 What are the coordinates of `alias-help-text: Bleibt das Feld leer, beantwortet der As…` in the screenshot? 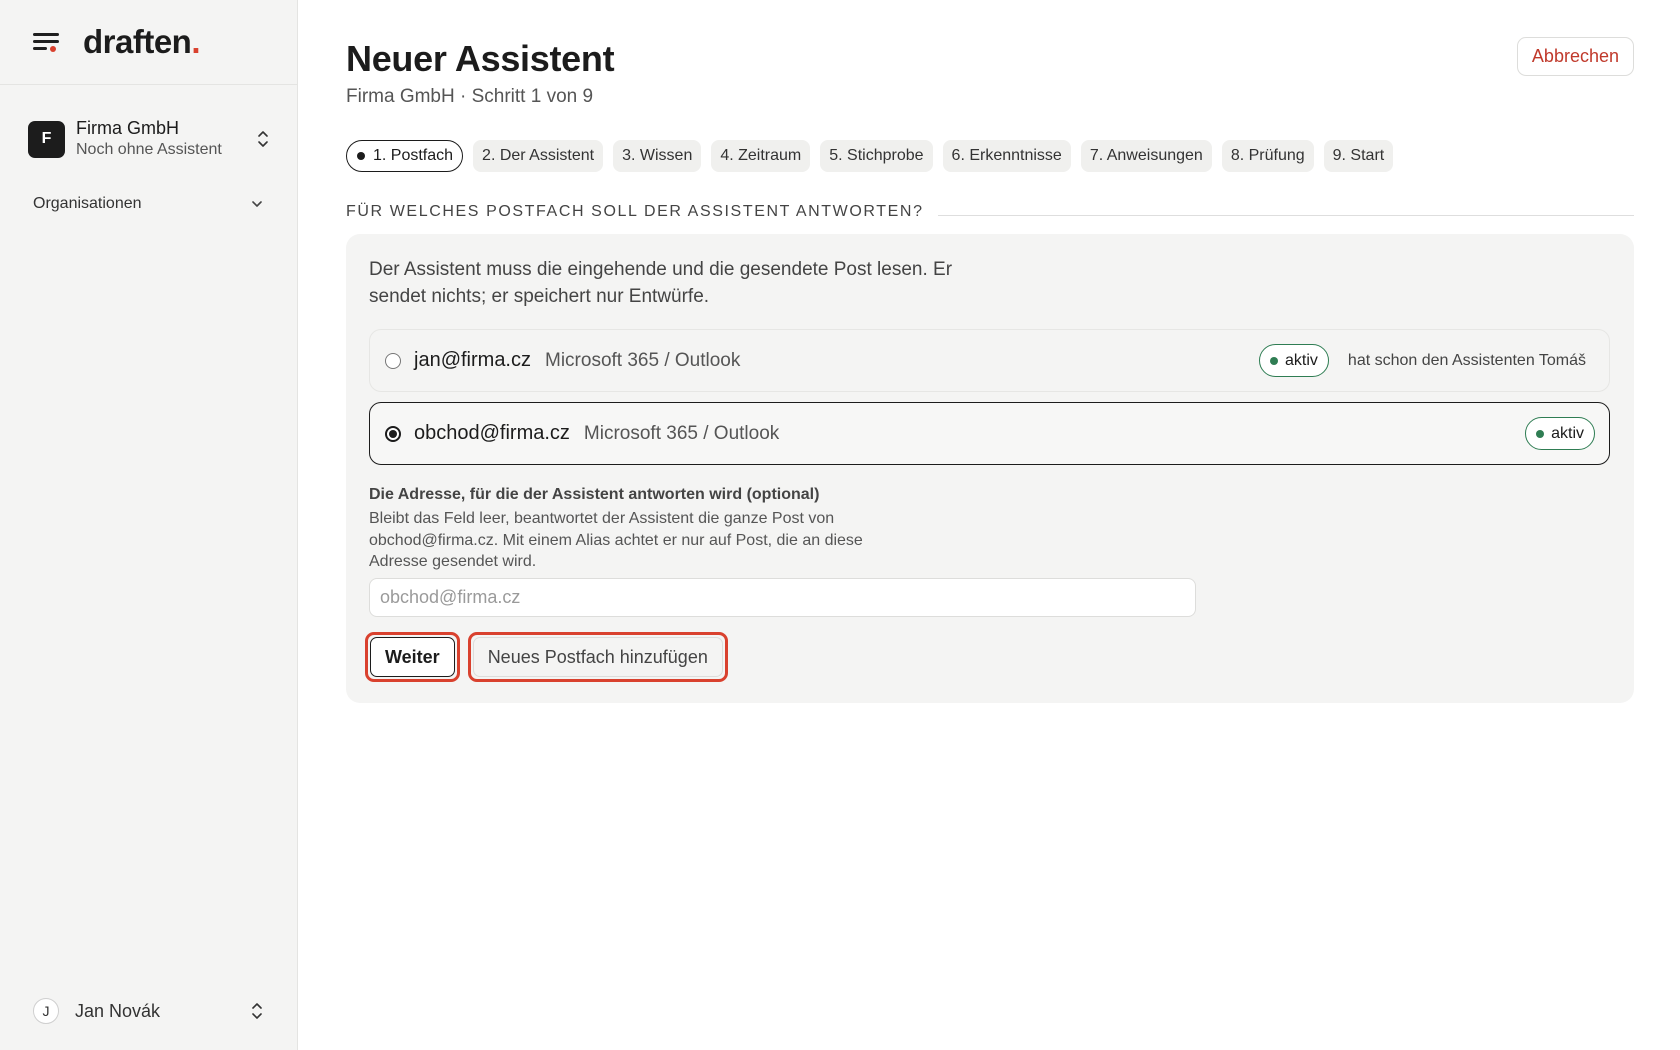 It's located at (616, 540).